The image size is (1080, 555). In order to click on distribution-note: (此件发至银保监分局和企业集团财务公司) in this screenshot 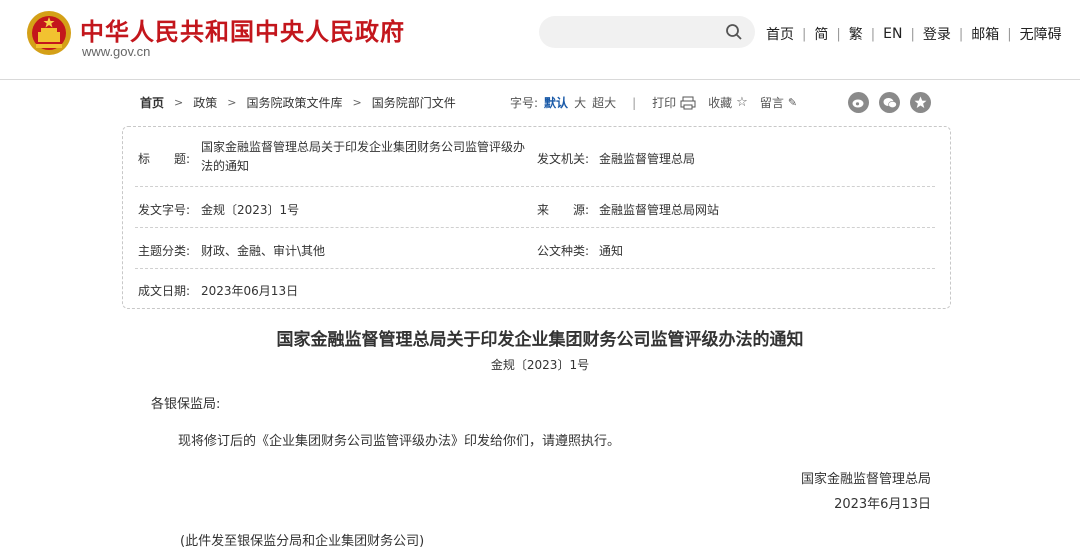, I will do `click(302, 541)`.